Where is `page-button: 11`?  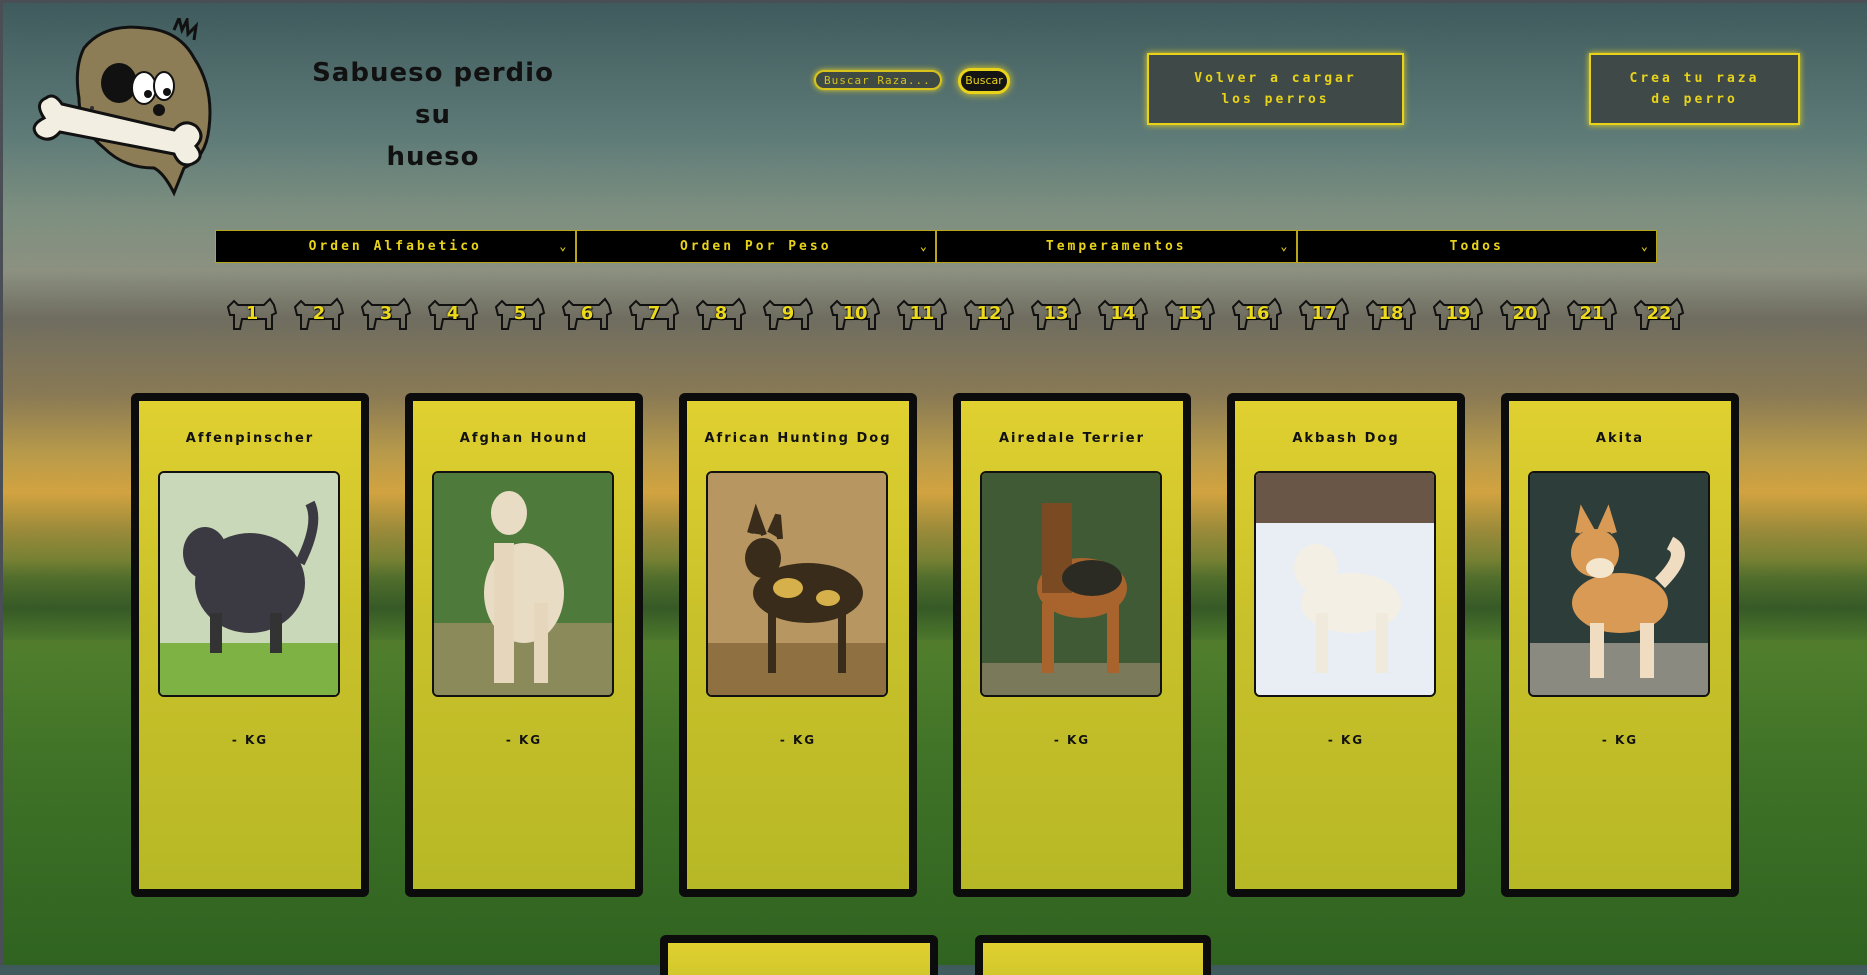
page-button: 11 is located at coordinates (922, 313).